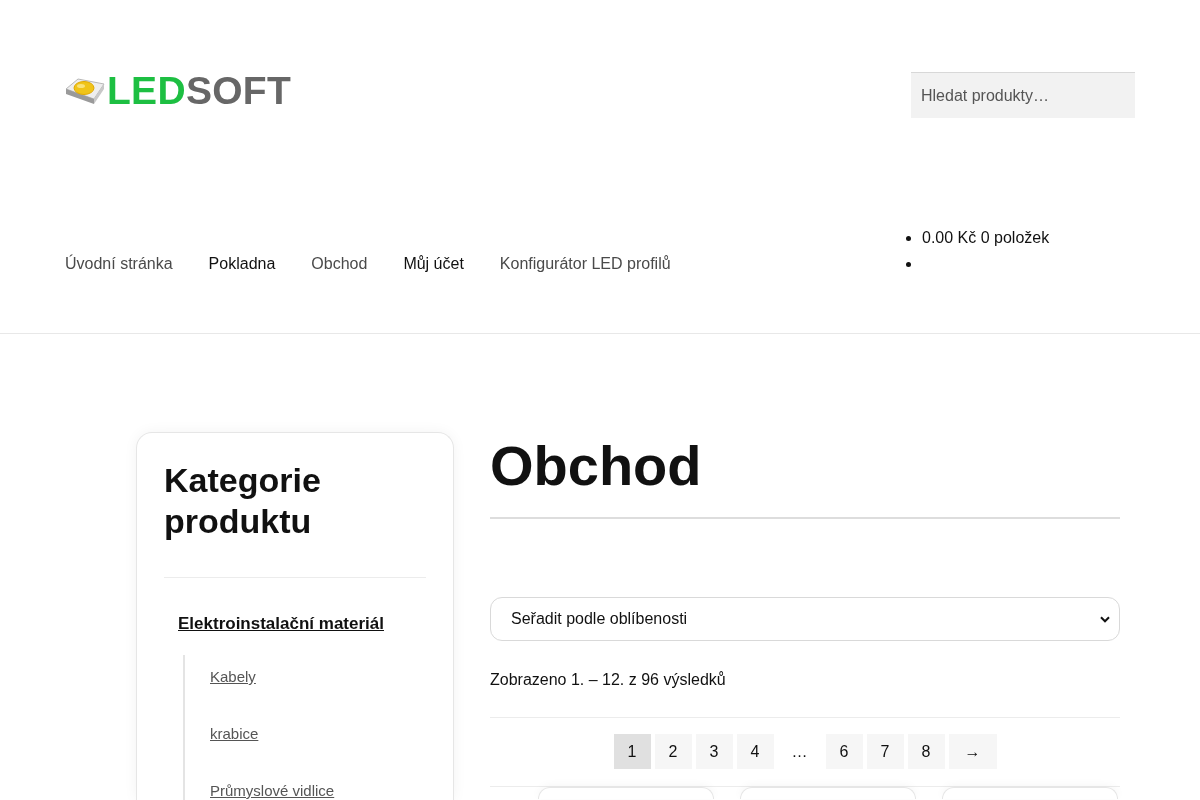  I want to click on chevron-down-icon, so click(1105, 619).